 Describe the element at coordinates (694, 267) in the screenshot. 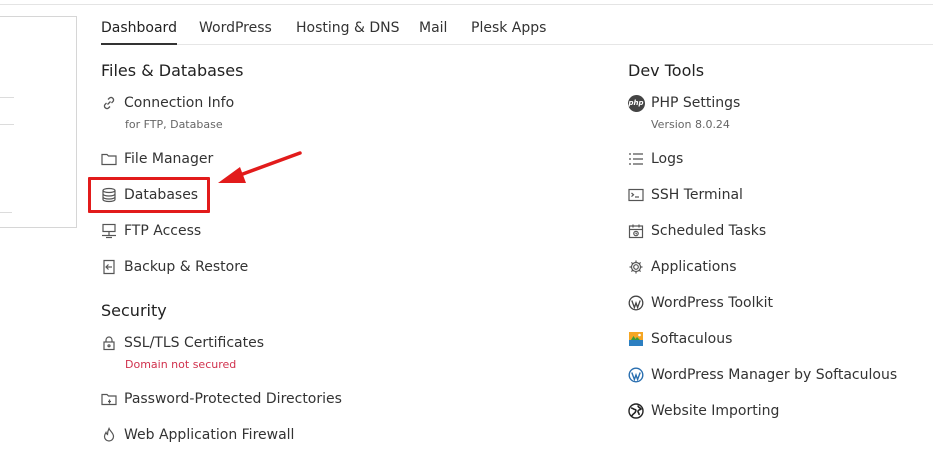

I see `applications-label: Applications` at that location.